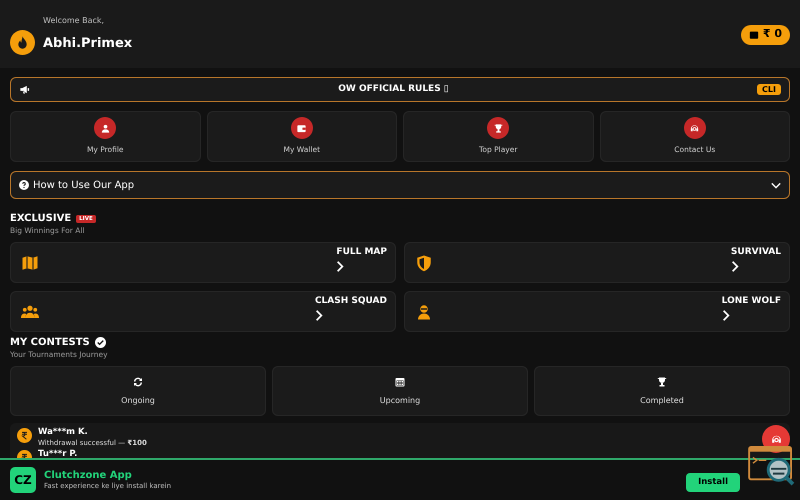 The width and height of the screenshot is (800, 500). Describe the element at coordinates (751, 301) in the screenshot. I see `mode-label: LONE WOLF` at that location.